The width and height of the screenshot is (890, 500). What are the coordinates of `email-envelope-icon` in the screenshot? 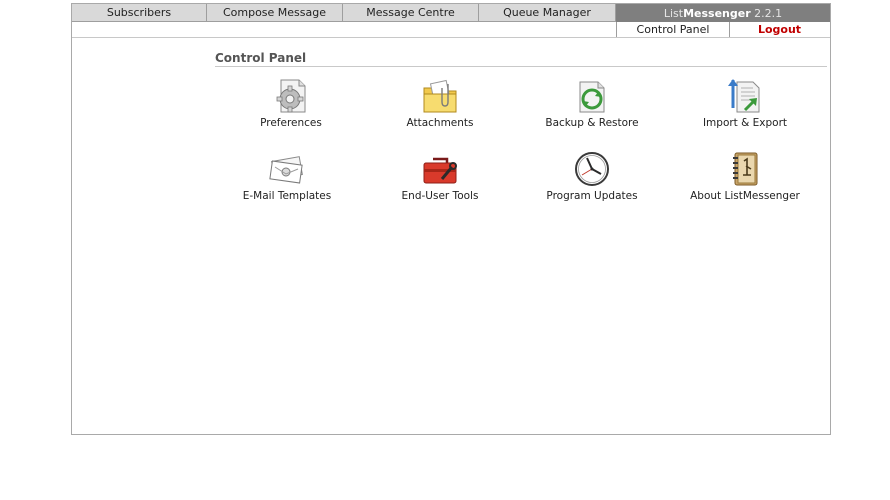 It's located at (286, 170).